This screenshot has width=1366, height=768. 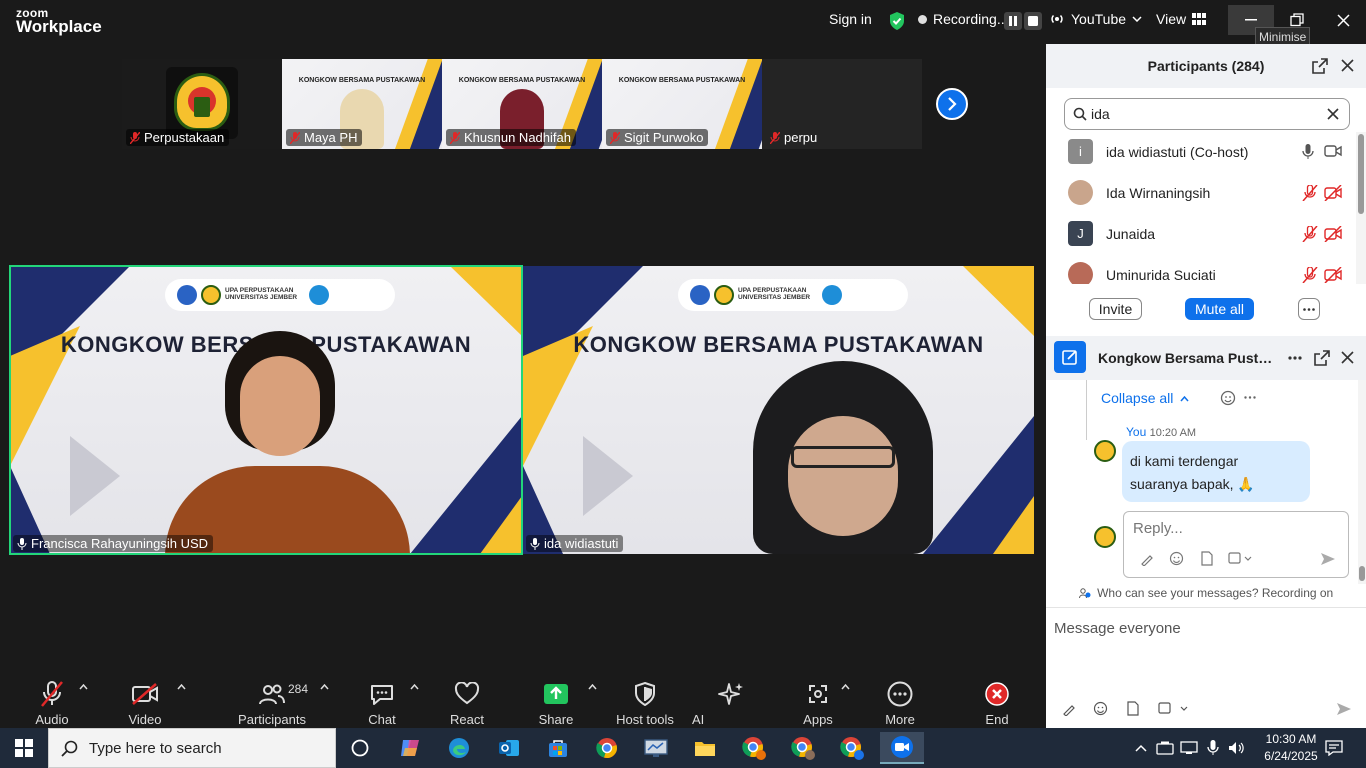 I want to click on store-app, so click(x=558, y=748).